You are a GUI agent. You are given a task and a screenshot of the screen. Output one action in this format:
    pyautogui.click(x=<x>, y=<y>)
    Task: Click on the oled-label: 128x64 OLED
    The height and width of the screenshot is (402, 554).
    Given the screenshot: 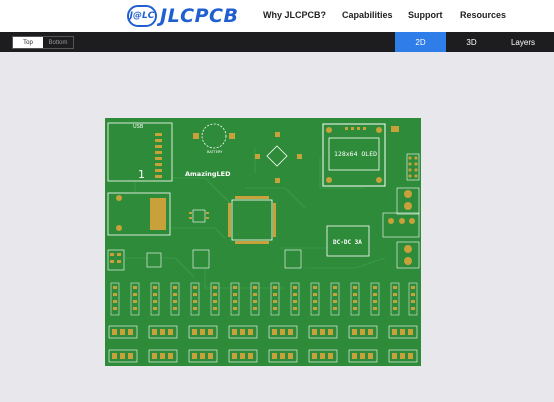 What is the action you would take?
    pyautogui.click(x=355, y=154)
    